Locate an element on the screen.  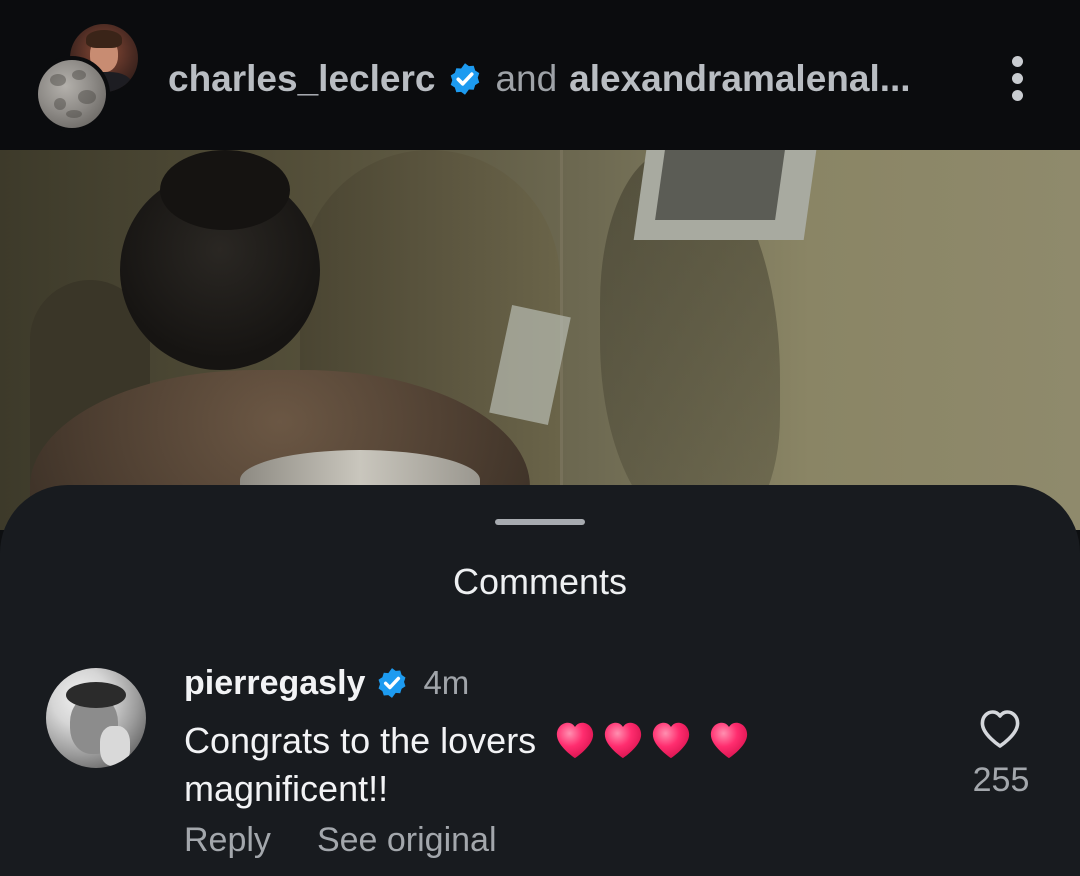
author-connector: and is located at coordinates (526, 78).